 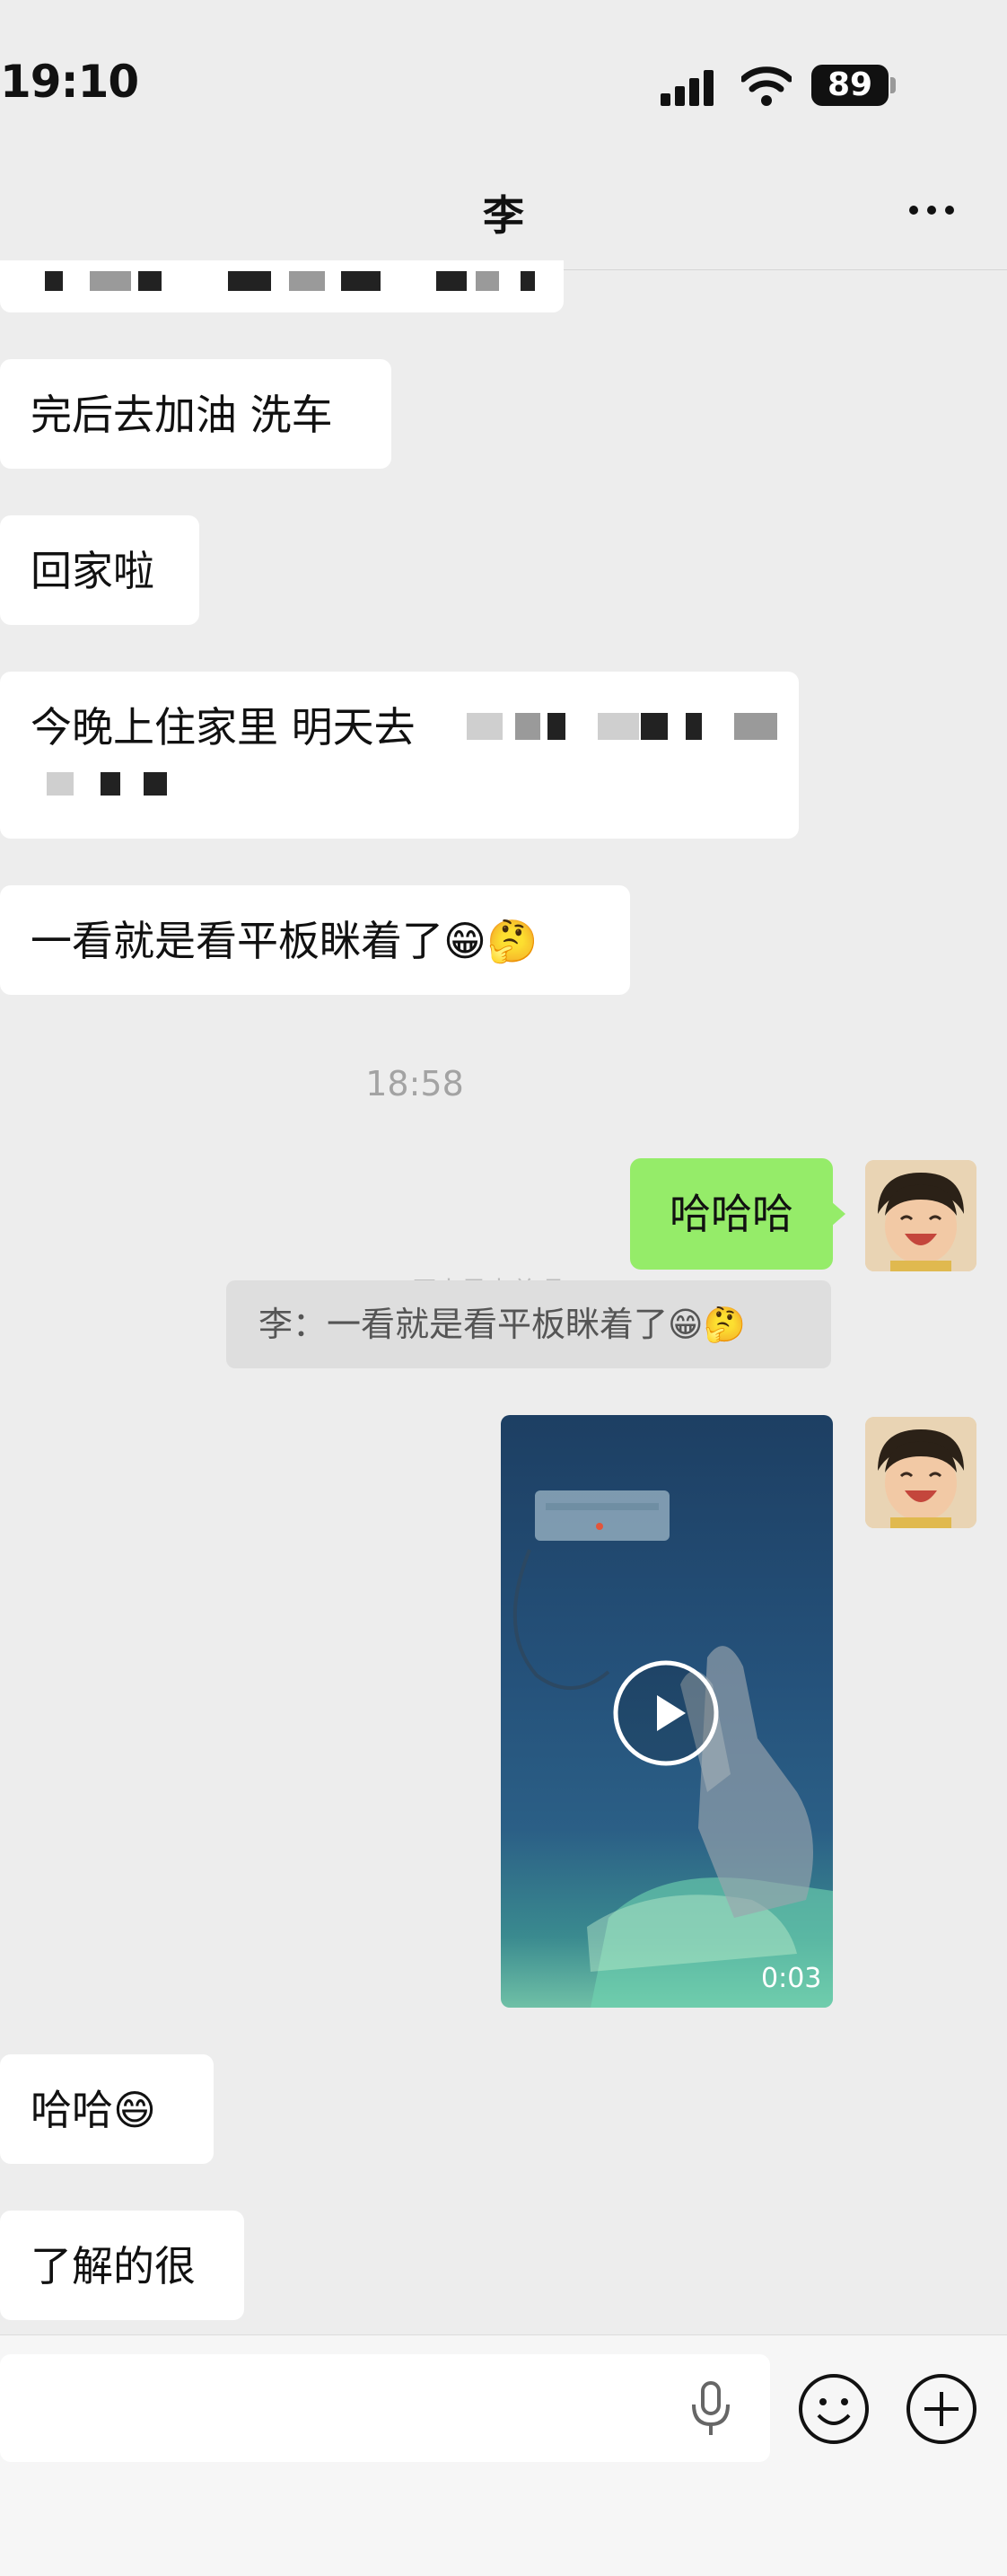 I want to click on battery-nub, so click(x=893, y=85).